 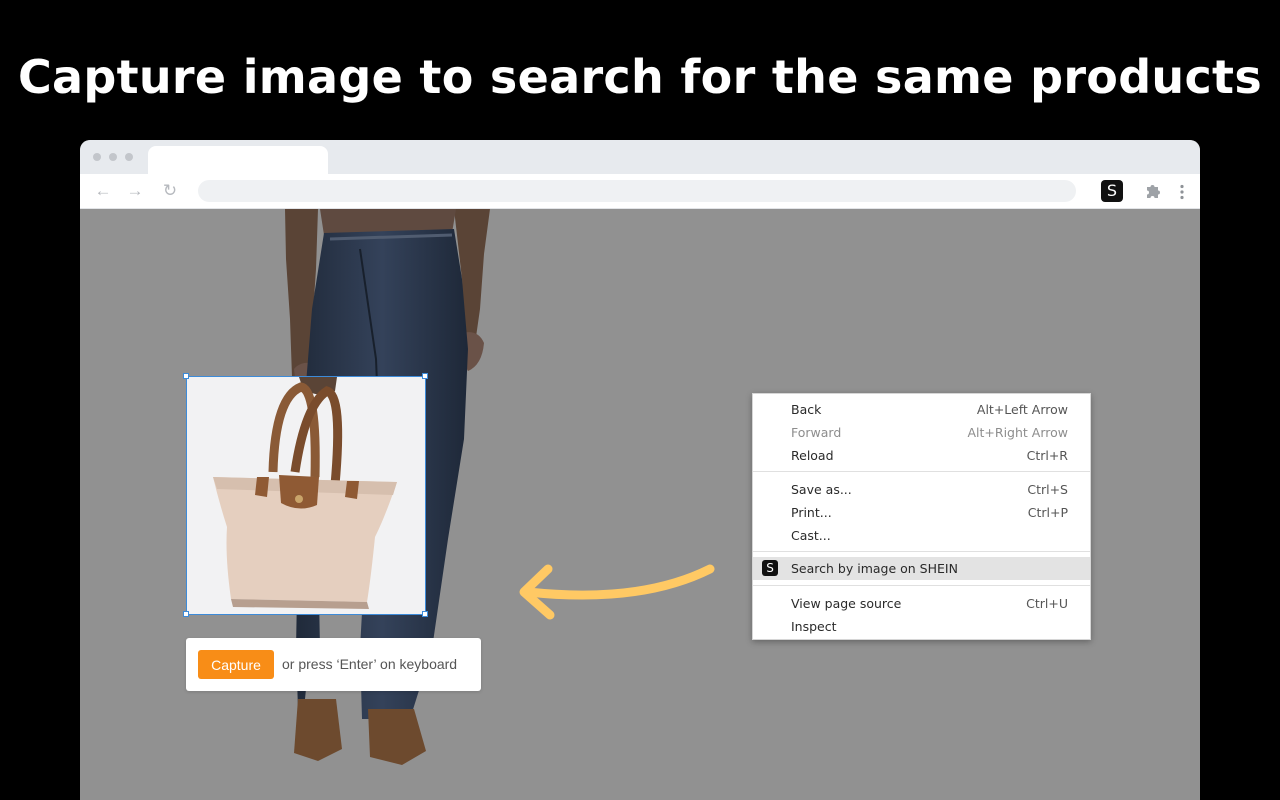 What do you see at coordinates (637, 191) in the screenshot?
I see `address-bar` at bounding box center [637, 191].